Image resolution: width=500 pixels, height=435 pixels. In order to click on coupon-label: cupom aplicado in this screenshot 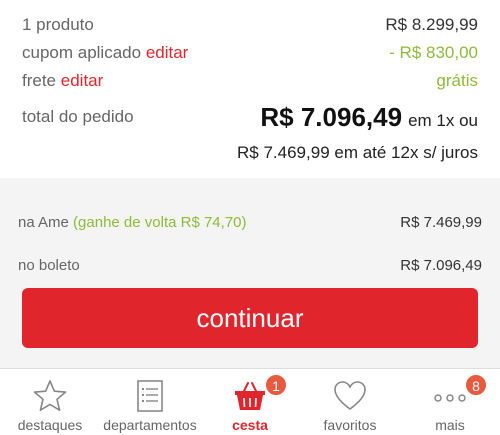, I will do `click(82, 52)`.